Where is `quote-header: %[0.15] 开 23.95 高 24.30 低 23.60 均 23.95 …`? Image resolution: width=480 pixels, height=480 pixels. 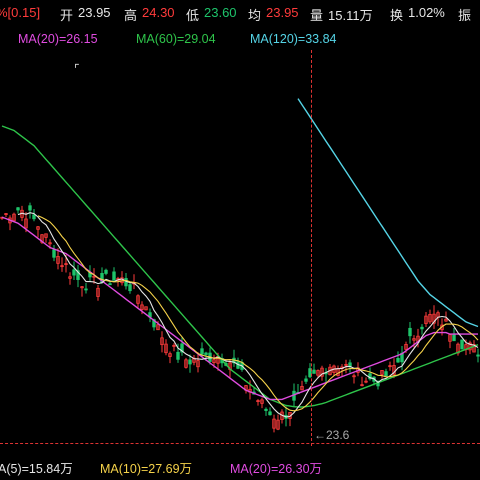
quote-header: %[0.15] 开 23.95 高 24.30 低 23.60 均 23.95 … is located at coordinates (240, 13).